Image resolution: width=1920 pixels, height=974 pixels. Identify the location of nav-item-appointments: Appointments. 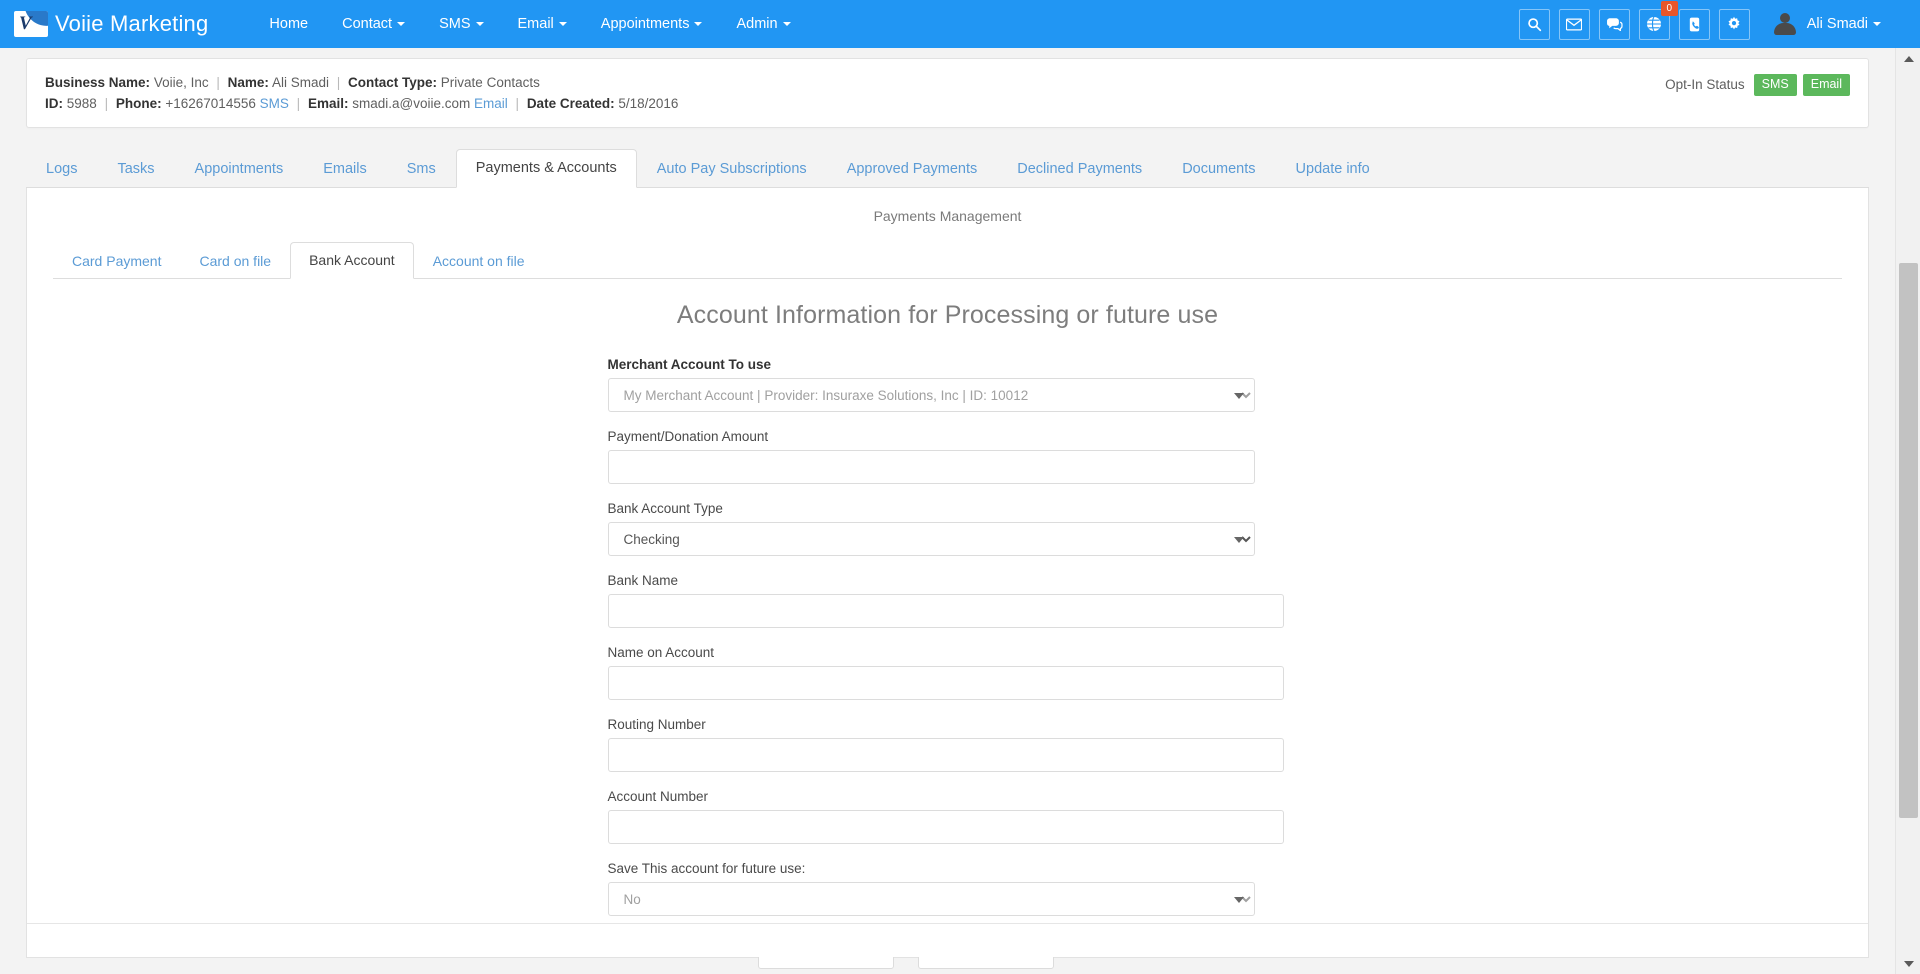
(652, 24).